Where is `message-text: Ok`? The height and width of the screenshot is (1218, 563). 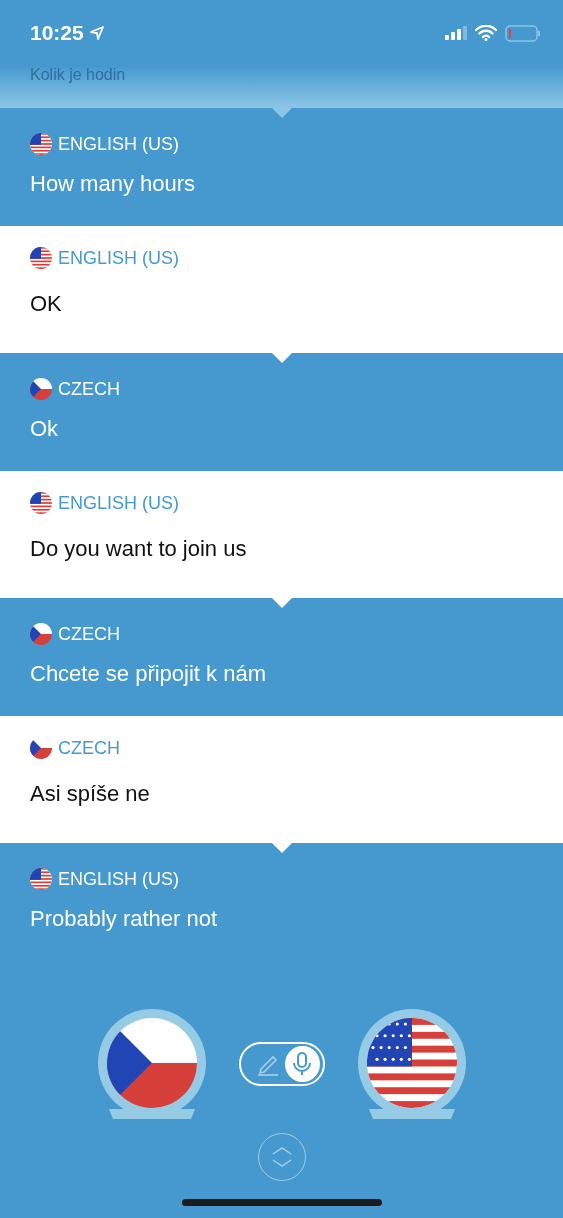 message-text: Ok is located at coordinates (45, 429).